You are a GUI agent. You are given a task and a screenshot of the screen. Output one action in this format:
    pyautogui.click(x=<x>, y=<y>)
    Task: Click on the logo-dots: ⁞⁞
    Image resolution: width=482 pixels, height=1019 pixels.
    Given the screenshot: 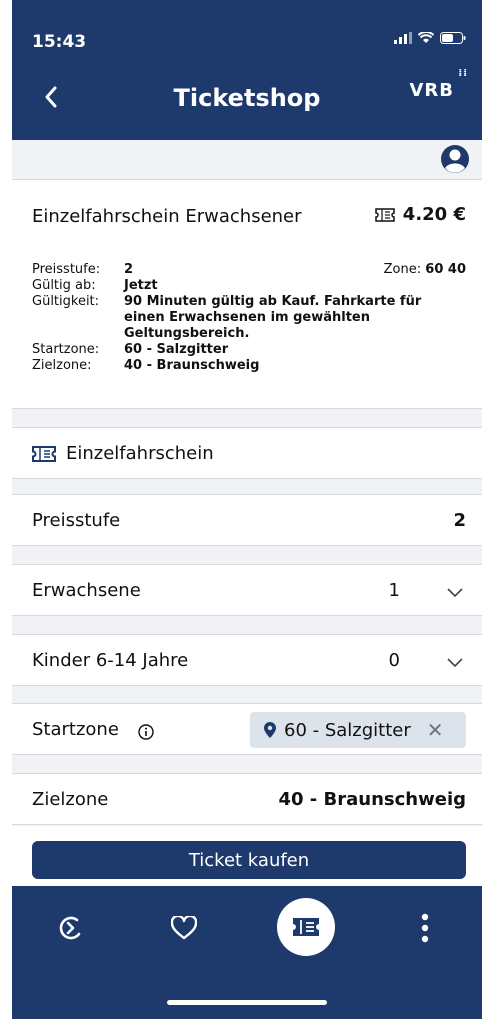 What is the action you would take?
    pyautogui.click(x=463, y=73)
    